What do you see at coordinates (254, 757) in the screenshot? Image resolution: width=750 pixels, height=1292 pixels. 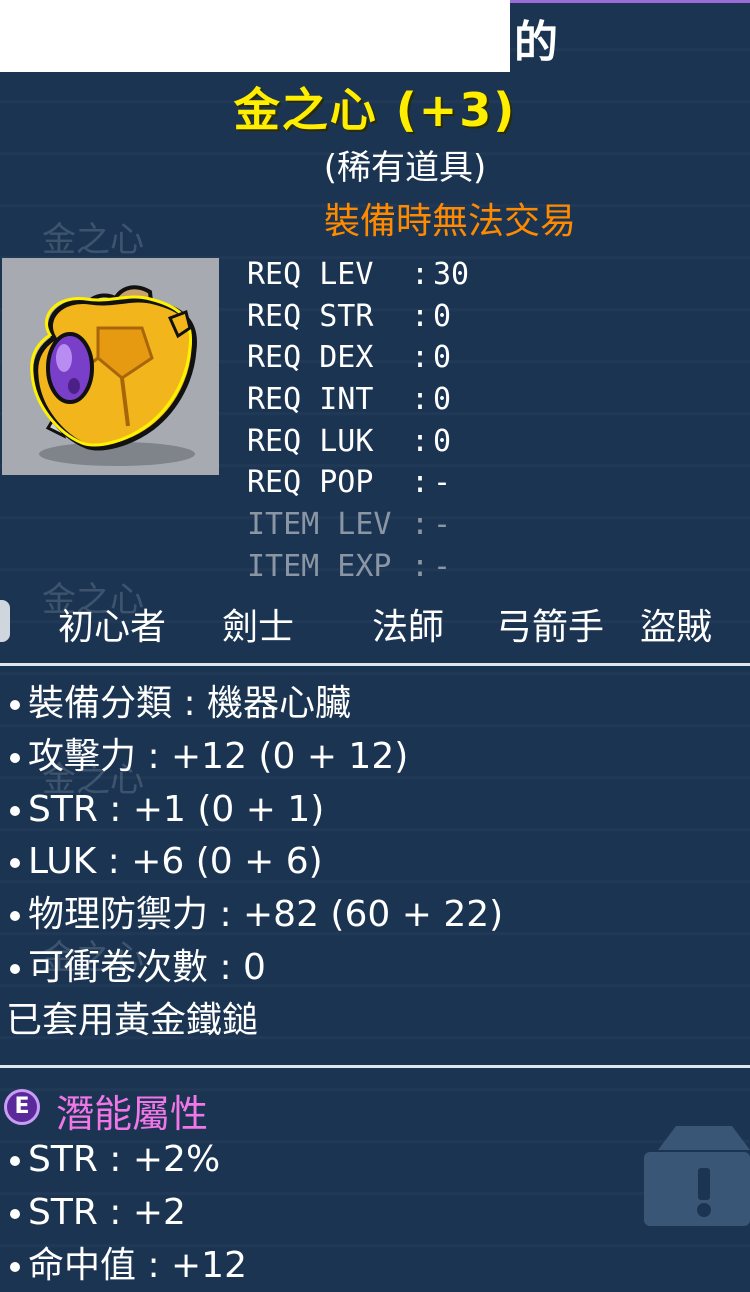 I see `stat-line: 攻擊力 : +12 (0 + 12)` at bounding box center [254, 757].